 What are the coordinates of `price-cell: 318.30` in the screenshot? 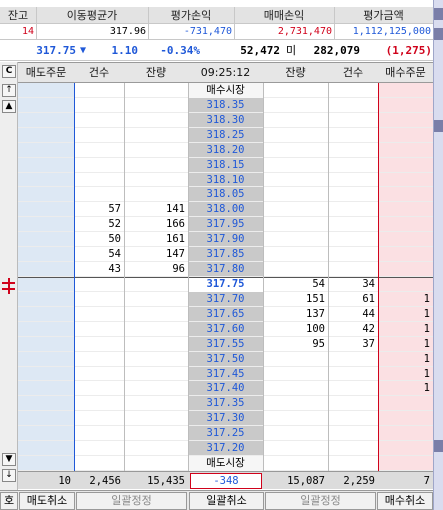 It's located at (225, 120).